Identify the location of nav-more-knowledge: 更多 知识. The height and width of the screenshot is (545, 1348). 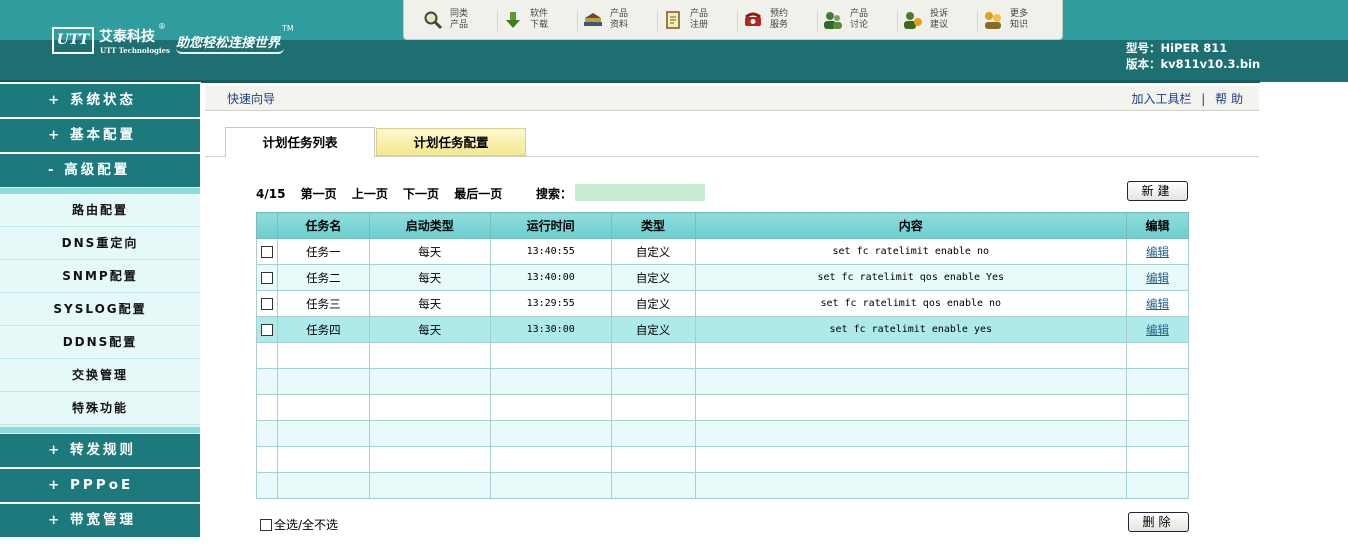
(1022, 20).